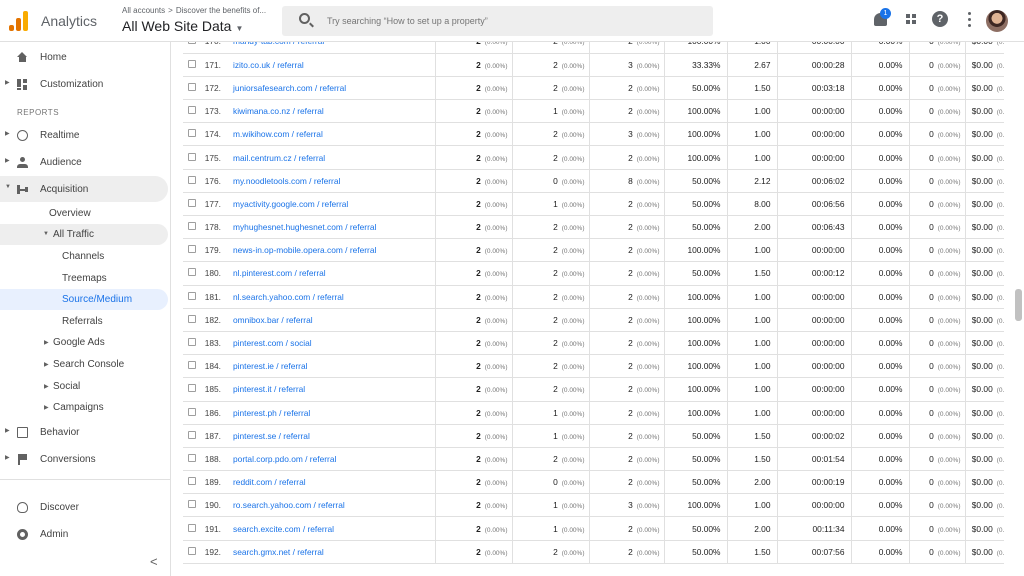  I want to click on source-medium-link: pinterest.ie / referral, so click(330, 366).